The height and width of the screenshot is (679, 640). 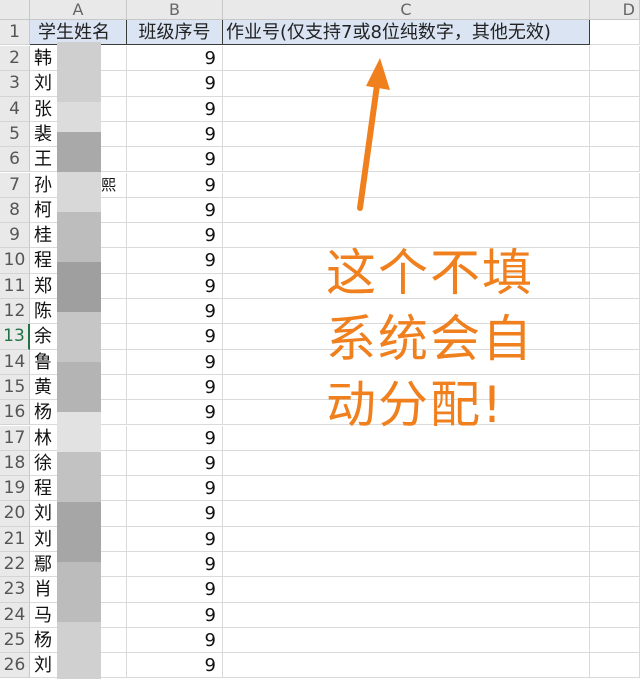 I want to click on row-number: 15, so click(x=15, y=387).